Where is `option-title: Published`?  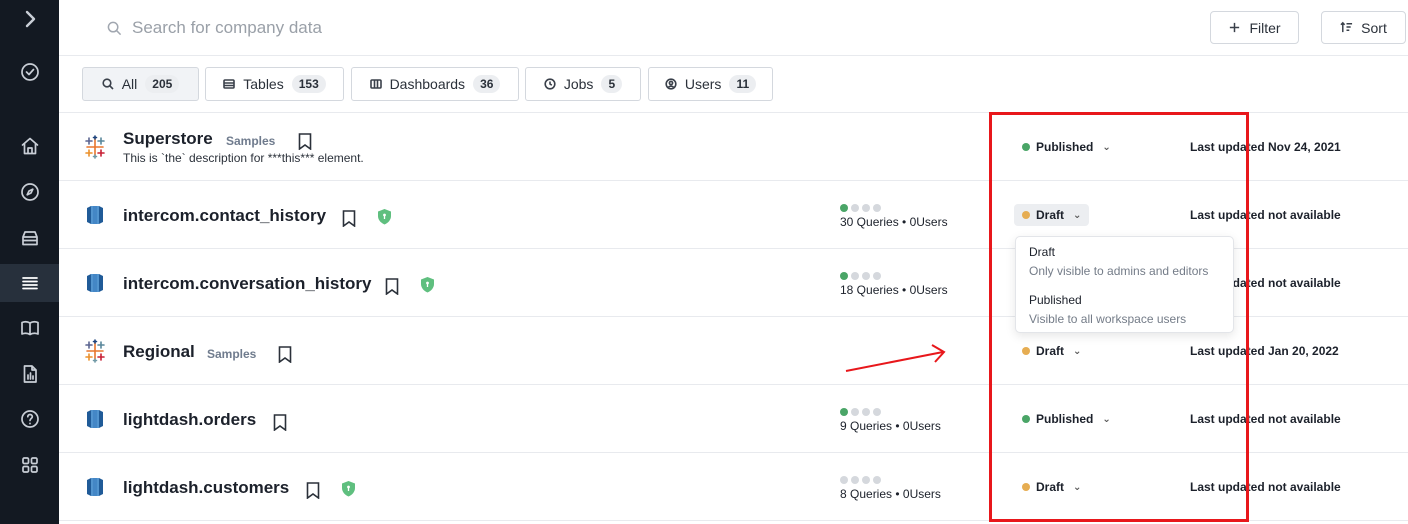 option-title: Published is located at coordinates (1055, 300).